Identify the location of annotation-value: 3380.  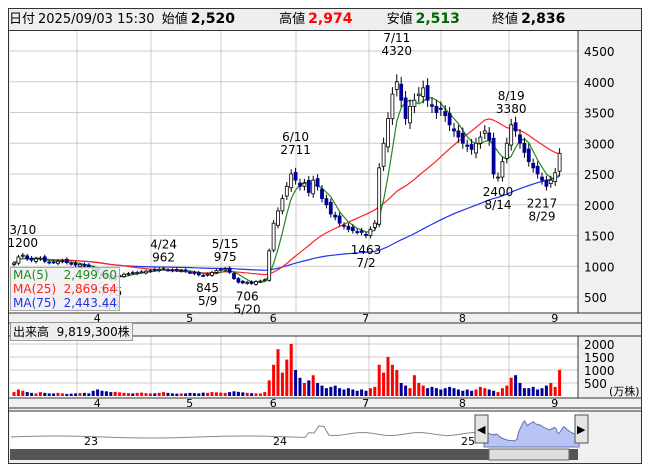
(511, 109).